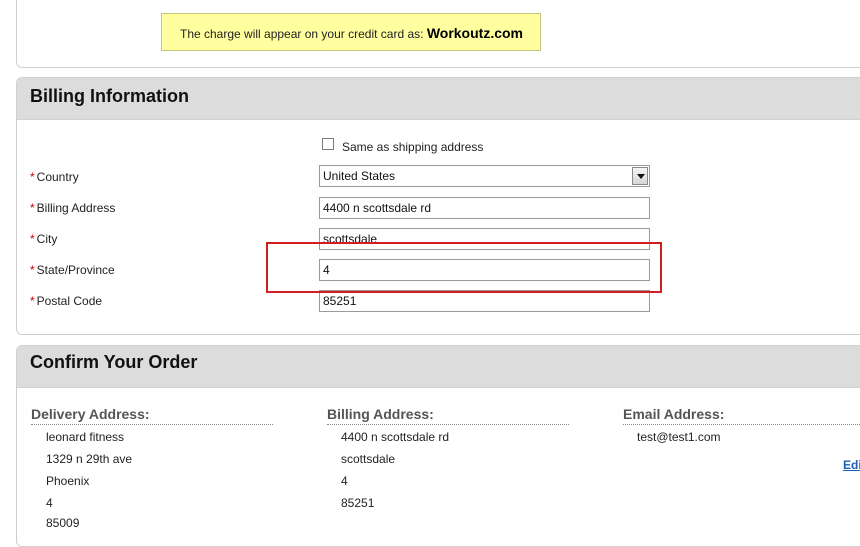  I want to click on confirm-order-title: Confirm Your Order, so click(438, 367).